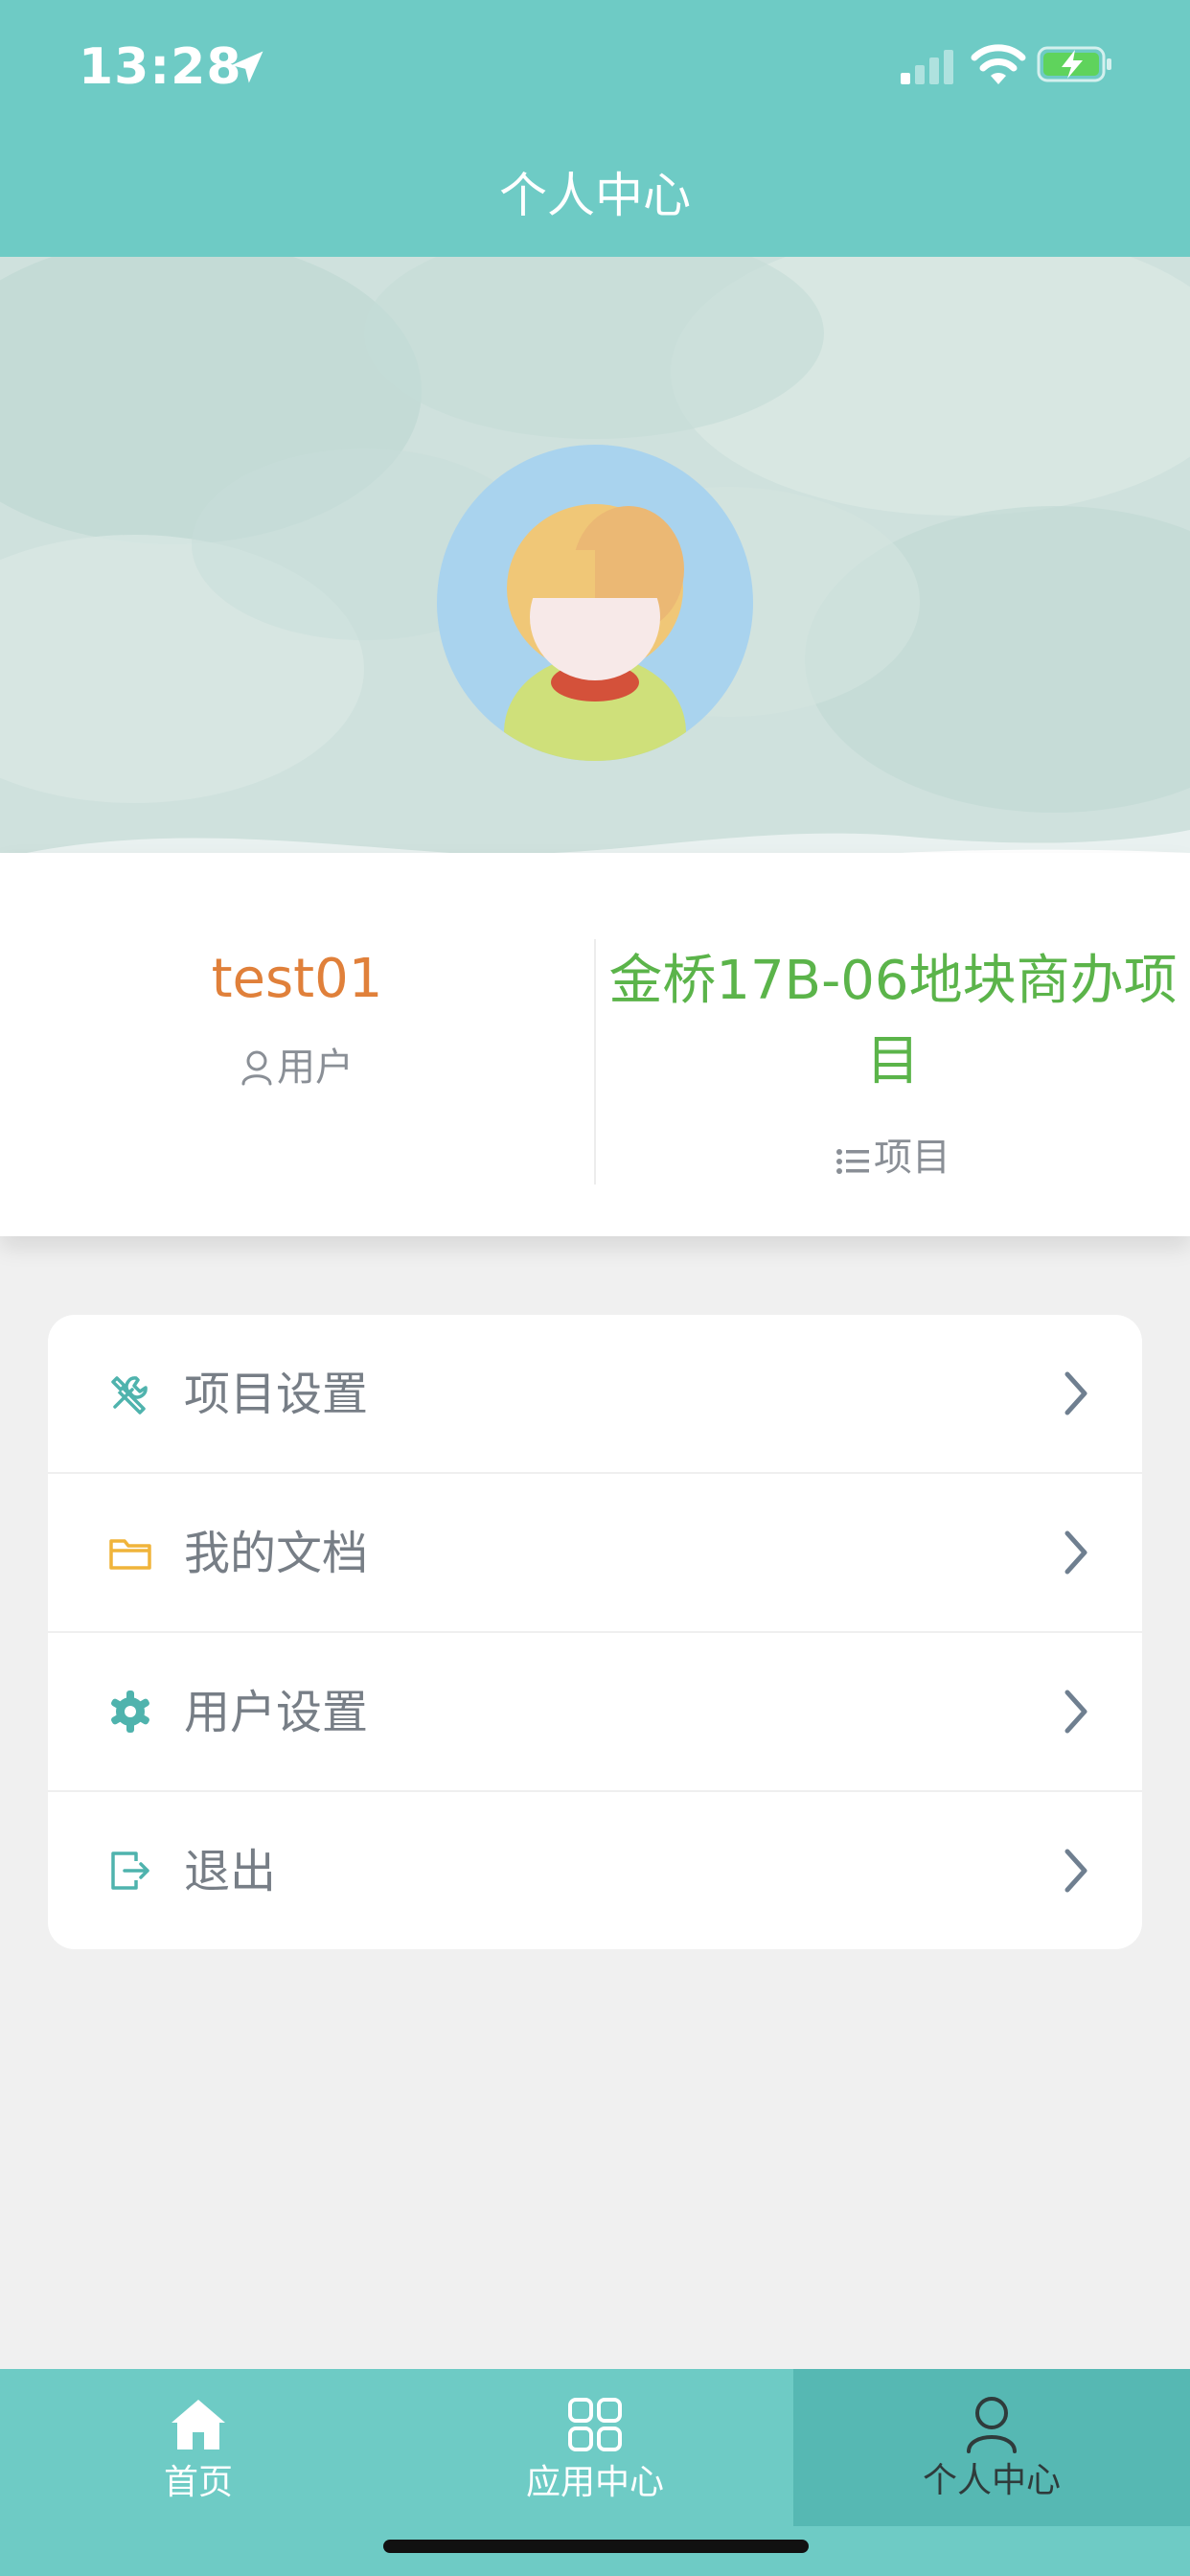 This screenshot has width=1190, height=2576. I want to click on home-icon, so click(199, 2425).